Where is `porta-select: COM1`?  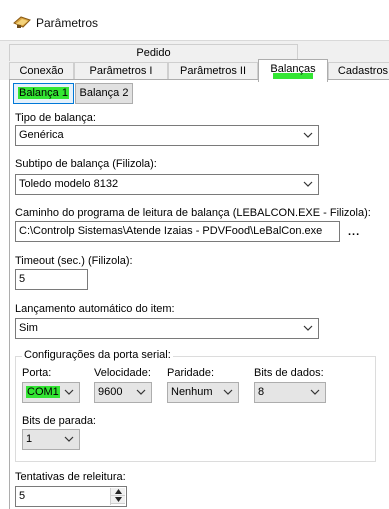
porta-select: COM1 is located at coordinates (51, 392).